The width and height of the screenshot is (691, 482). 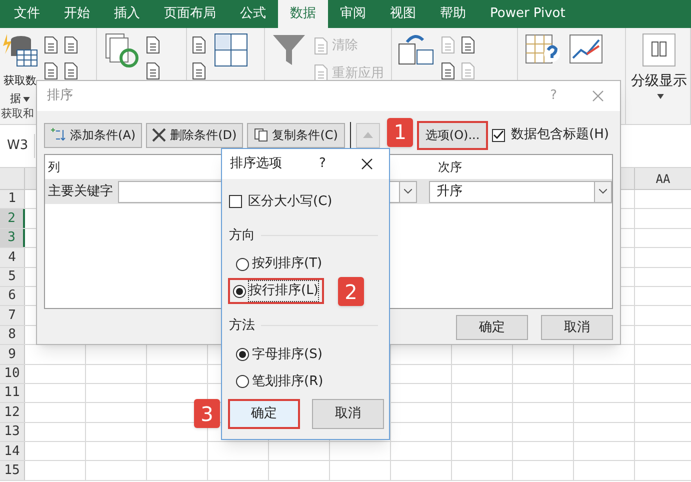 What do you see at coordinates (261, 135) in the screenshot?
I see `copy-icon` at bounding box center [261, 135].